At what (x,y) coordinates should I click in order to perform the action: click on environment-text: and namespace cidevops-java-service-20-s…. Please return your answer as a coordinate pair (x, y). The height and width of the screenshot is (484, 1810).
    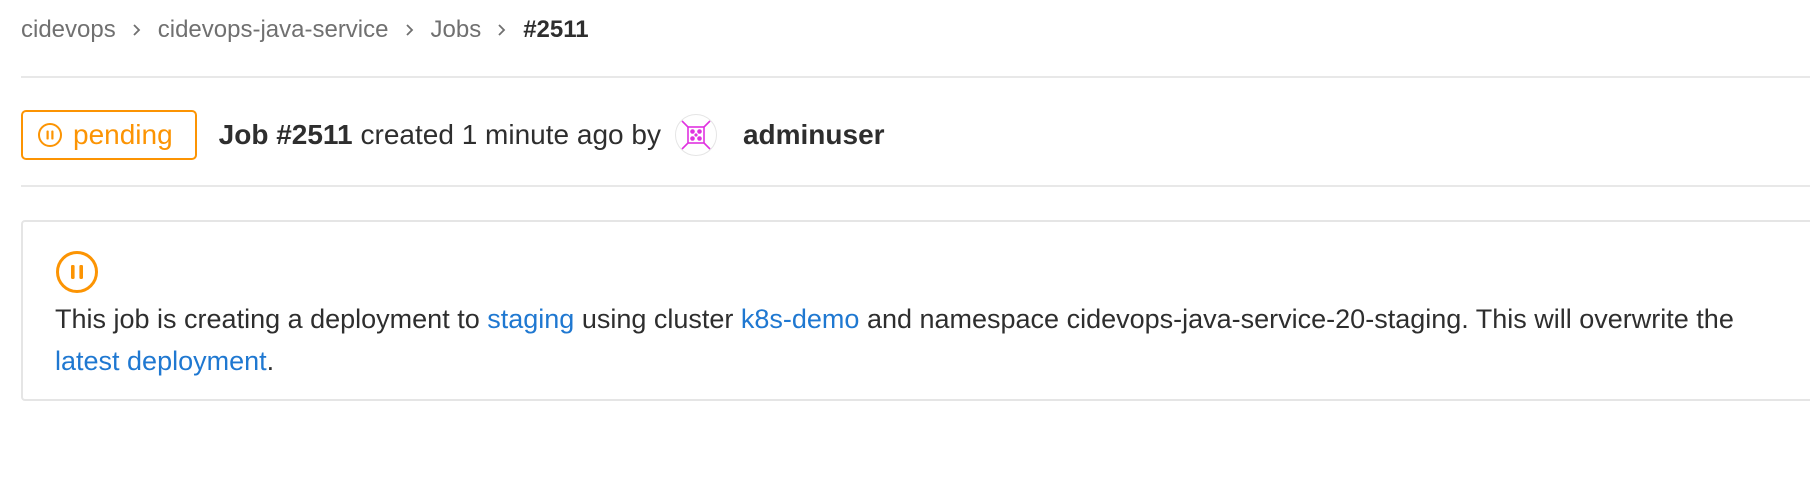
    Looking at the image, I should click on (1296, 319).